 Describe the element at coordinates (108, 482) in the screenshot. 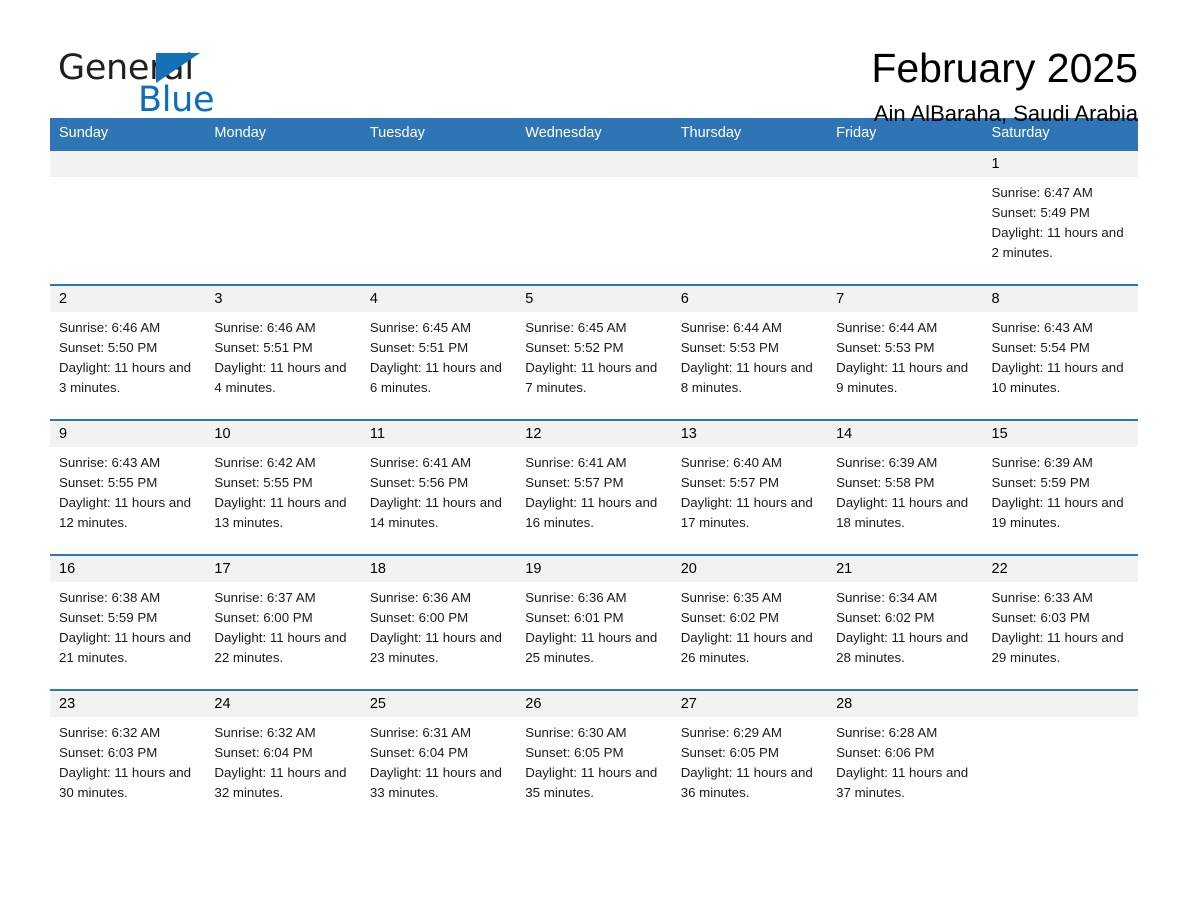

I see `sunset-text: Sunset: 5:55 PM` at that location.